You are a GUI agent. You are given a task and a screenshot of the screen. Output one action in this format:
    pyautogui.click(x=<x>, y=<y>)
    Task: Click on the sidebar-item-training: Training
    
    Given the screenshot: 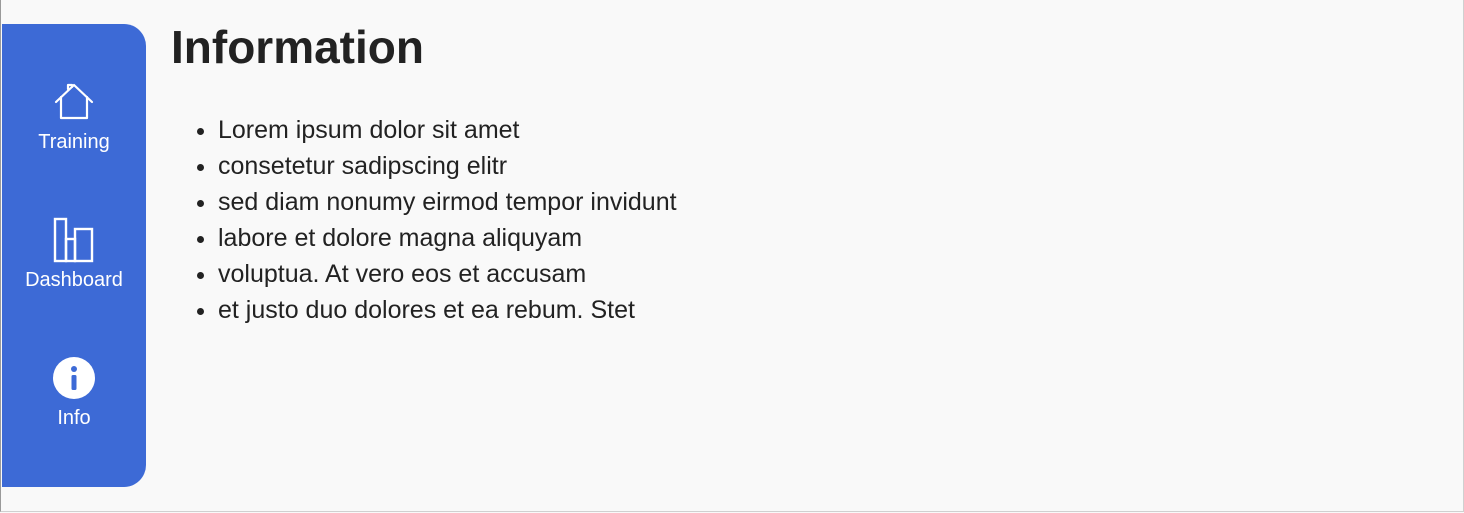 What is the action you would take?
    pyautogui.click(x=74, y=116)
    